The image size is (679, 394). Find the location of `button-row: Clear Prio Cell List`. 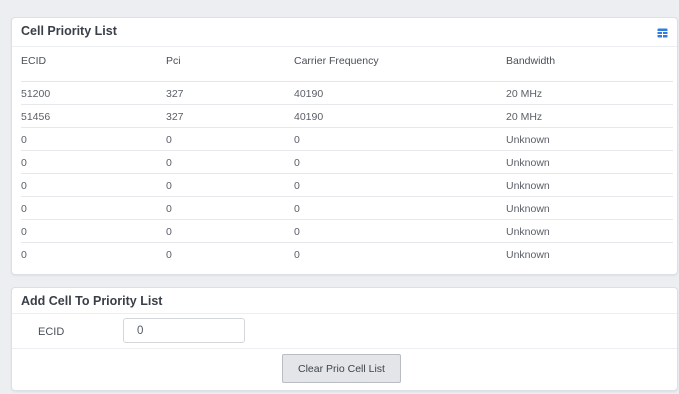

button-row: Clear Prio Cell List is located at coordinates (344, 369).